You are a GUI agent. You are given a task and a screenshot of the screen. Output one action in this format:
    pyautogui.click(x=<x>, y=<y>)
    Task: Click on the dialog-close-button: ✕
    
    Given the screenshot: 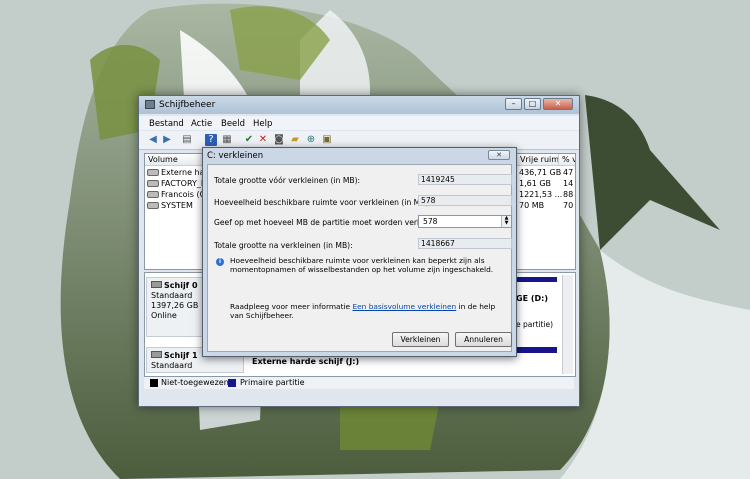 What is the action you would take?
    pyautogui.click(x=499, y=155)
    